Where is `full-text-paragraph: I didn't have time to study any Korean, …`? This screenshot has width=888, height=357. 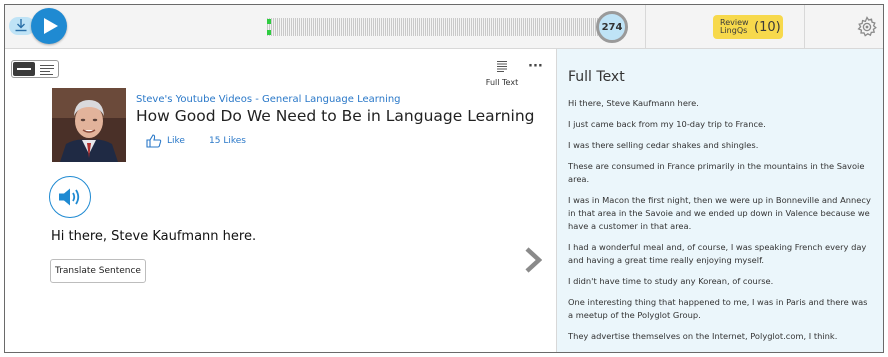
full-text-paragraph: I didn't have time to study any Korean, … is located at coordinates (721, 281).